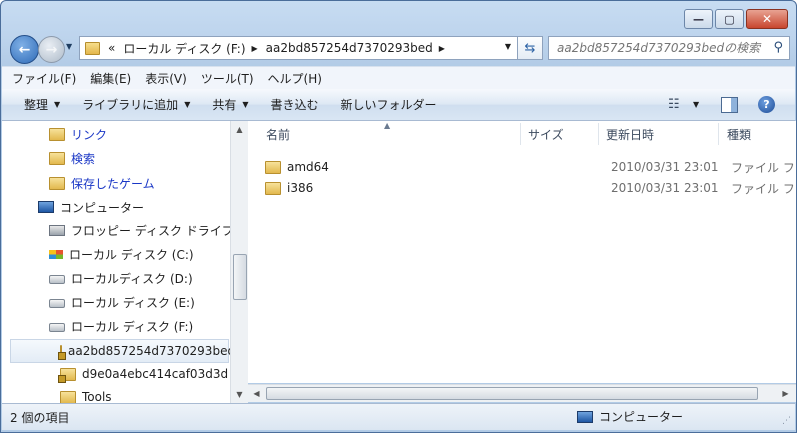  What do you see at coordinates (729, 105) in the screenshot?
I see `preview-pane-icon` at bounding box center [729, 105].